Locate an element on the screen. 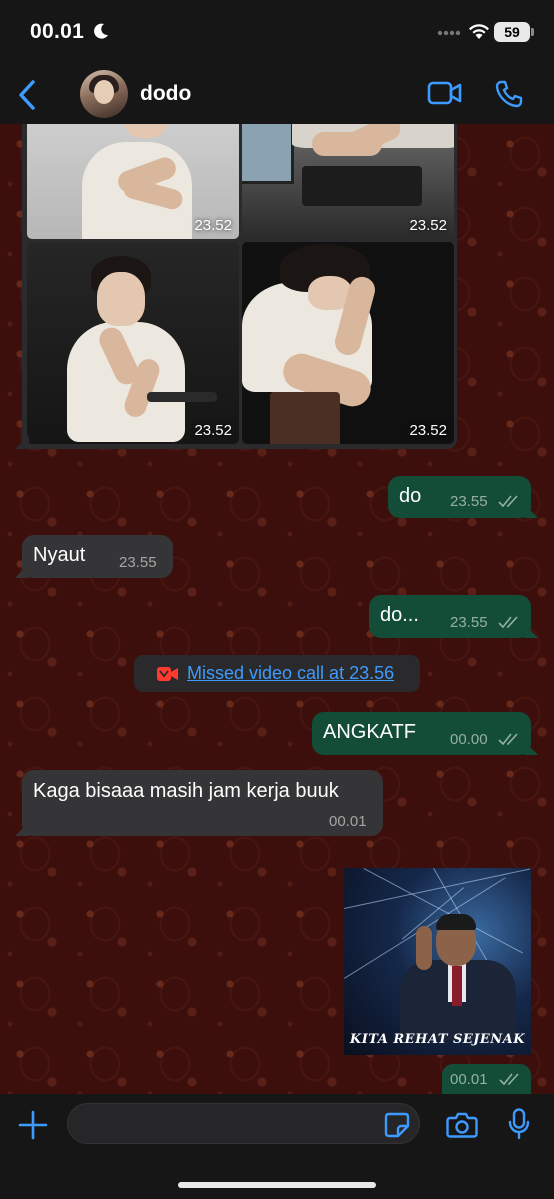 This screenshot has width=554, height=1199. message-bubble-outgoing: do 23.55 is located at coordinates (463, 497).